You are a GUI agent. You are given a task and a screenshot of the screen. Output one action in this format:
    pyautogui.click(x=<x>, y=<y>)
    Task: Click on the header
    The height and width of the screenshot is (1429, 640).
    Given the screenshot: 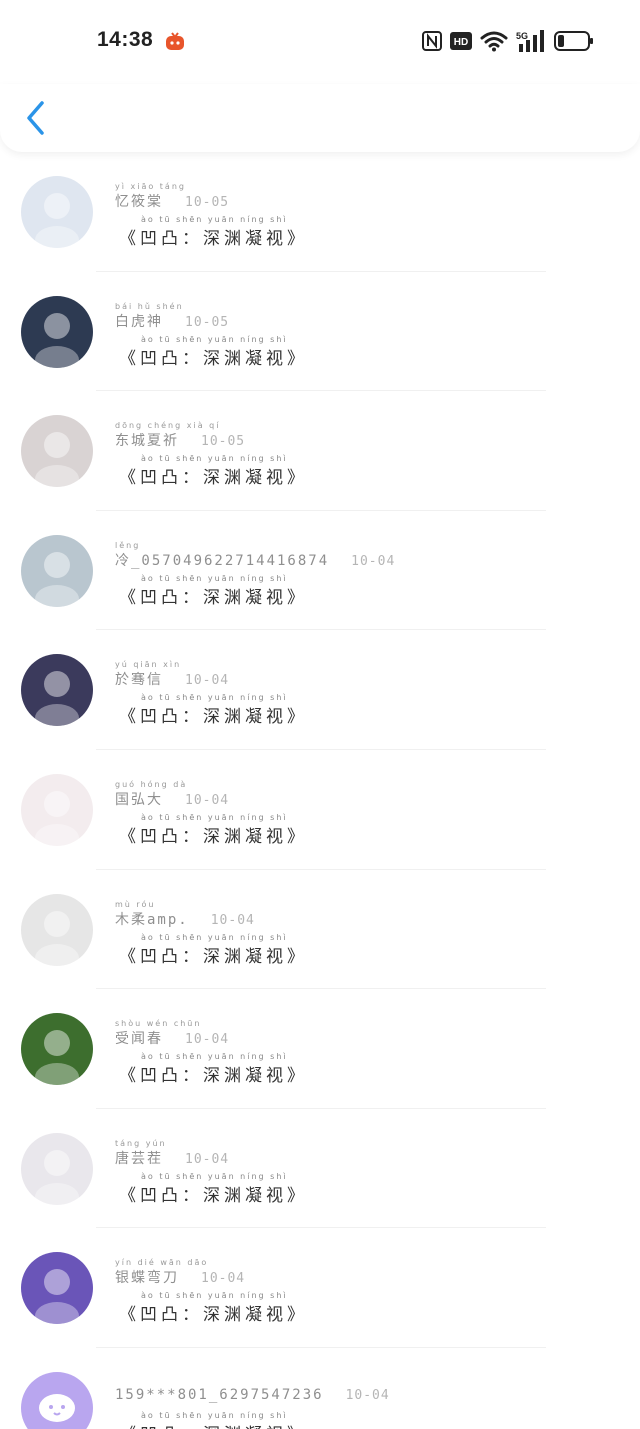 What is the action you would take?
    pyautogui.click(x=320, y=118)
    